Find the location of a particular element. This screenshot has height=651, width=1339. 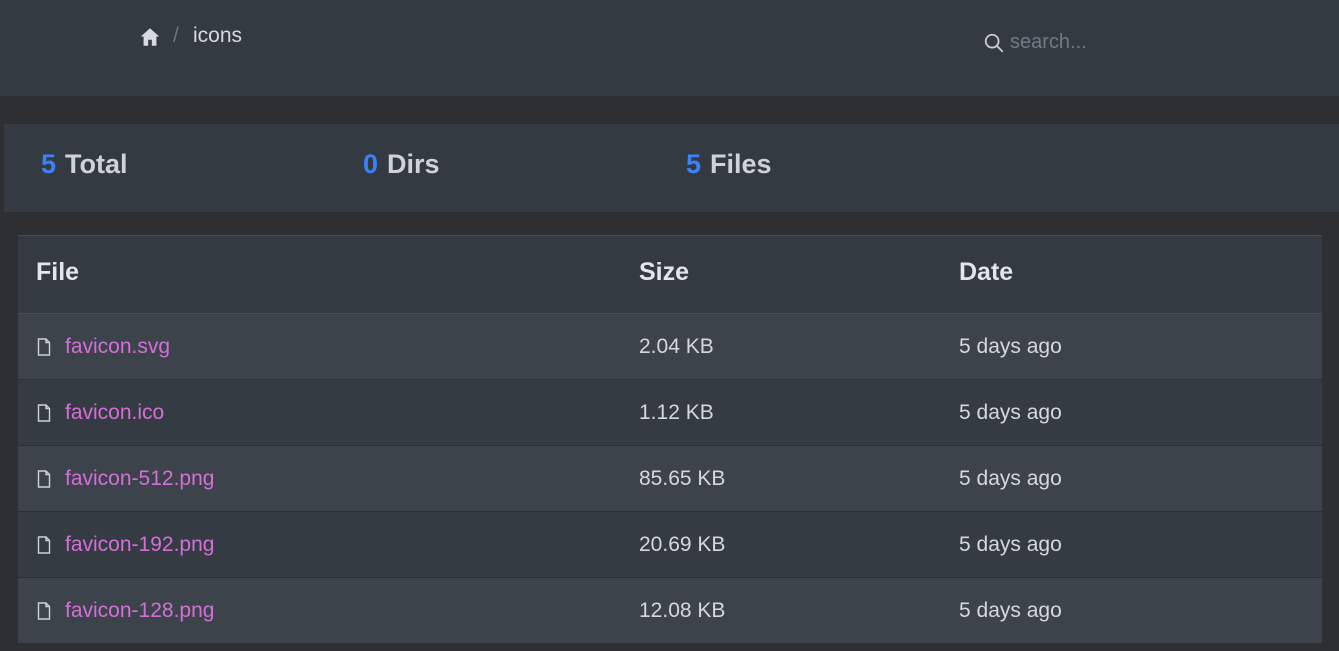

file-size: 12.08 KB is located at coordinates (682, 610).